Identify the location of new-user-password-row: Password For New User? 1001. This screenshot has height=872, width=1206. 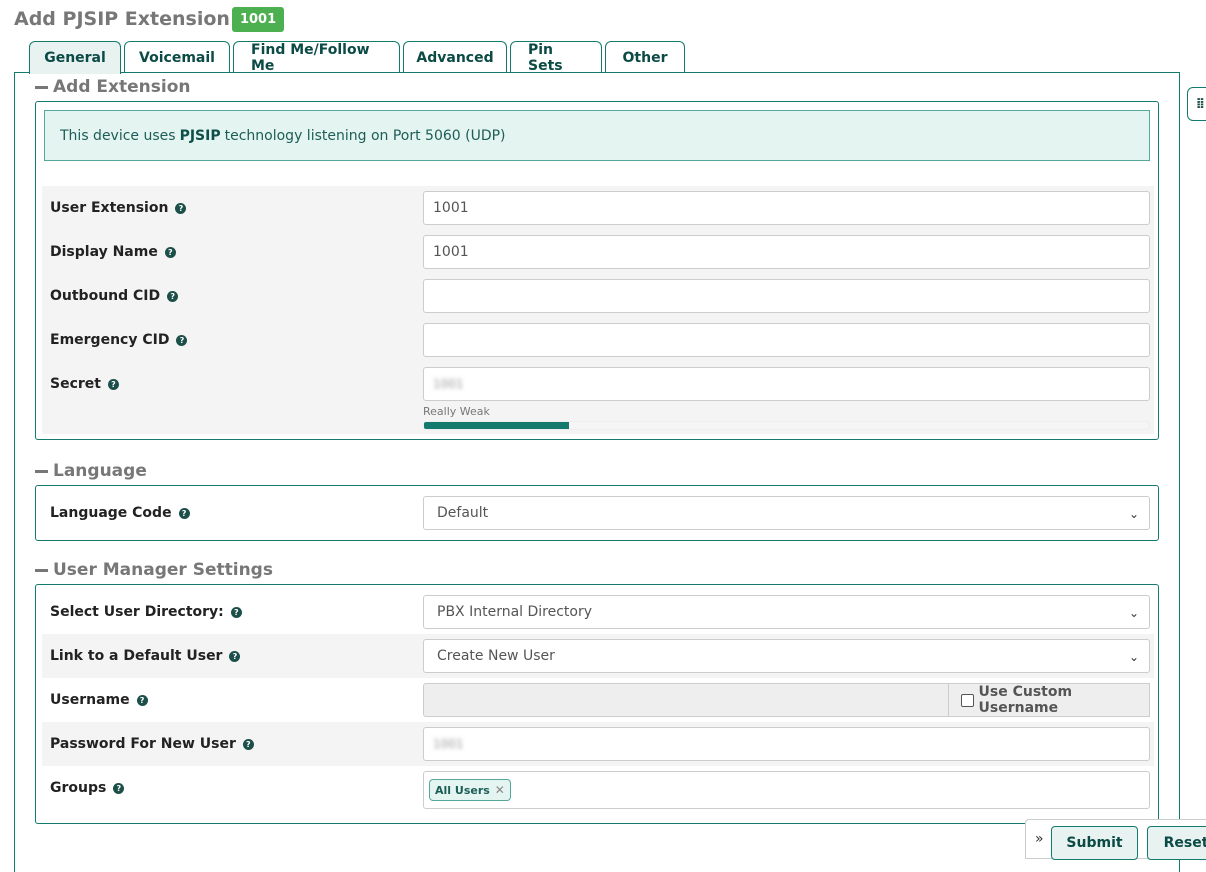
(598, 744).